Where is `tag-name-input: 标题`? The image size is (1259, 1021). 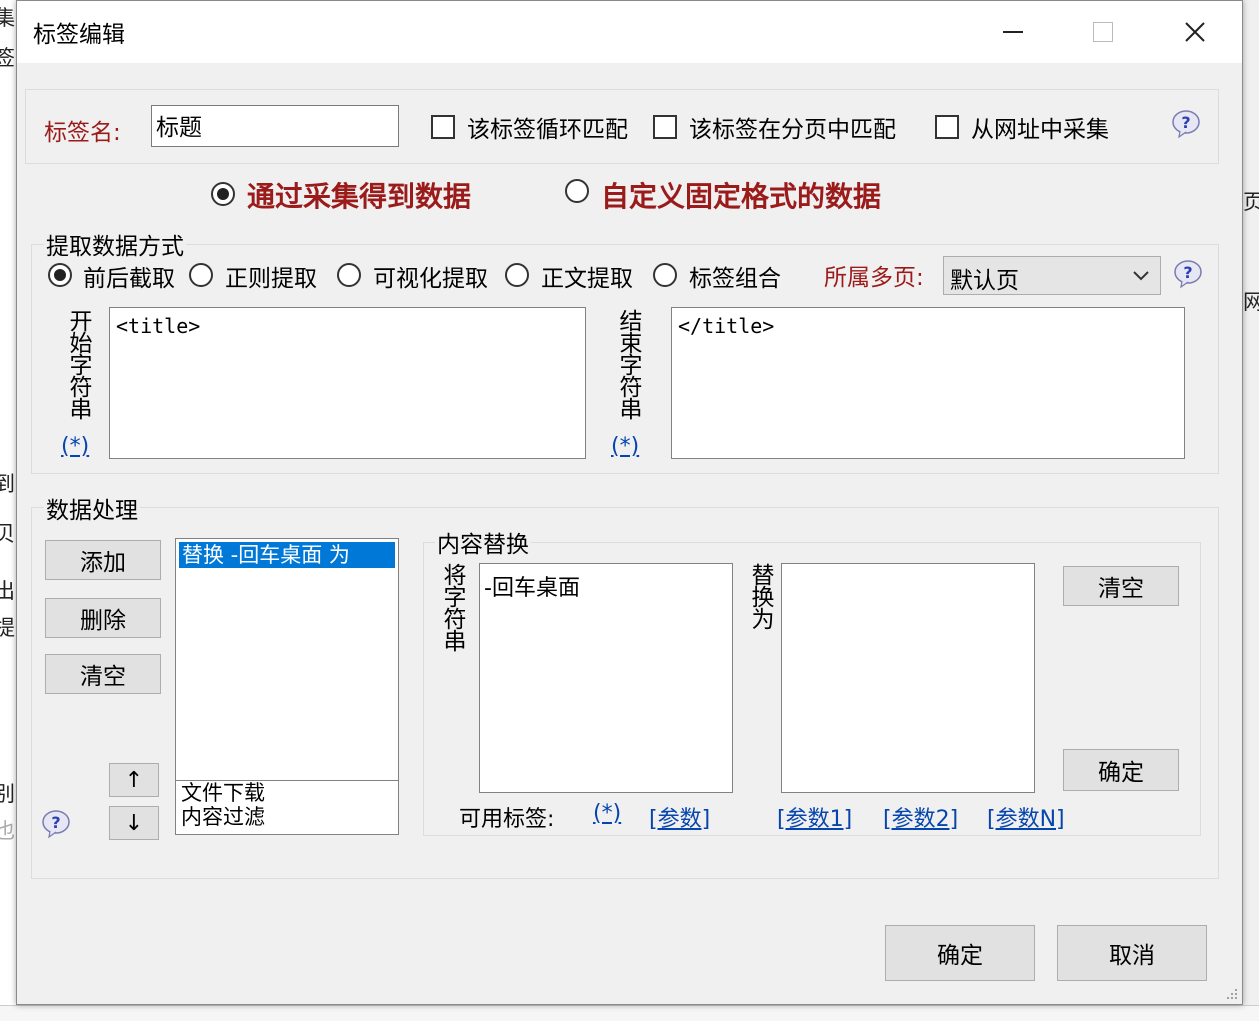 tag-name-input: 标题 is located at coordinates (275, 126).